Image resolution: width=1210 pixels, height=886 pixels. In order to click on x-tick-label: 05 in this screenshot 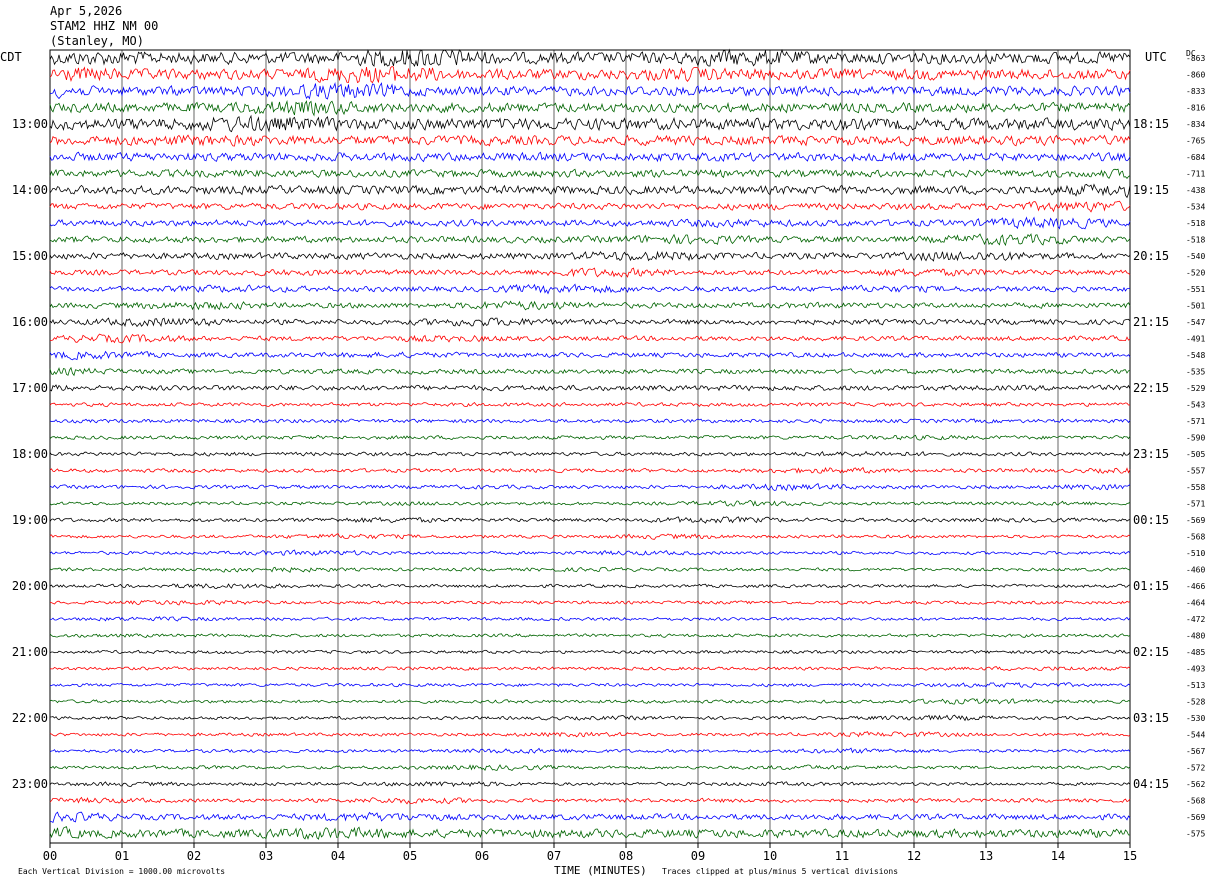, I will do `click(410, 856)`.